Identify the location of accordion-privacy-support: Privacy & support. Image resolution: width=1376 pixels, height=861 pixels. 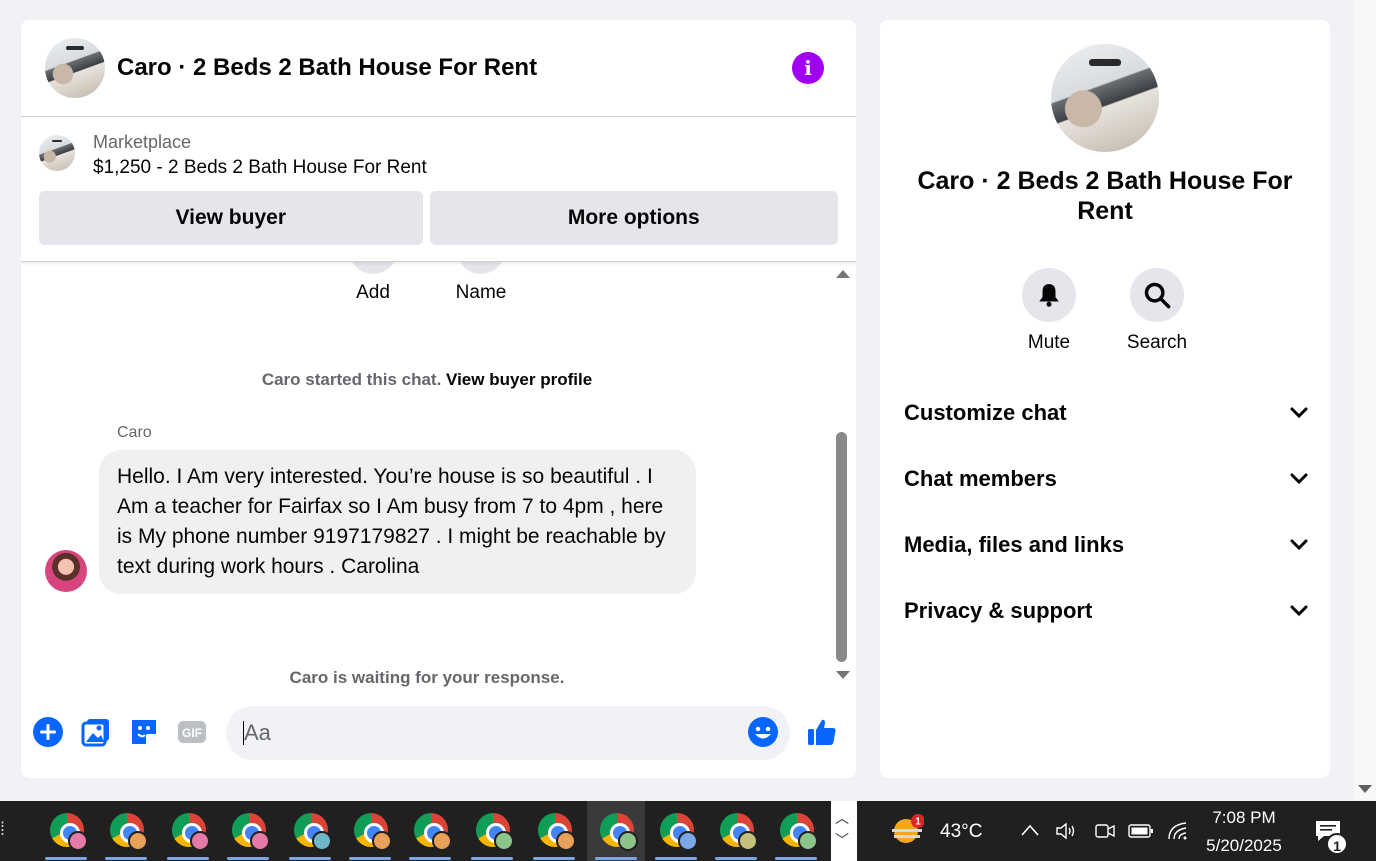
(1106, 611).